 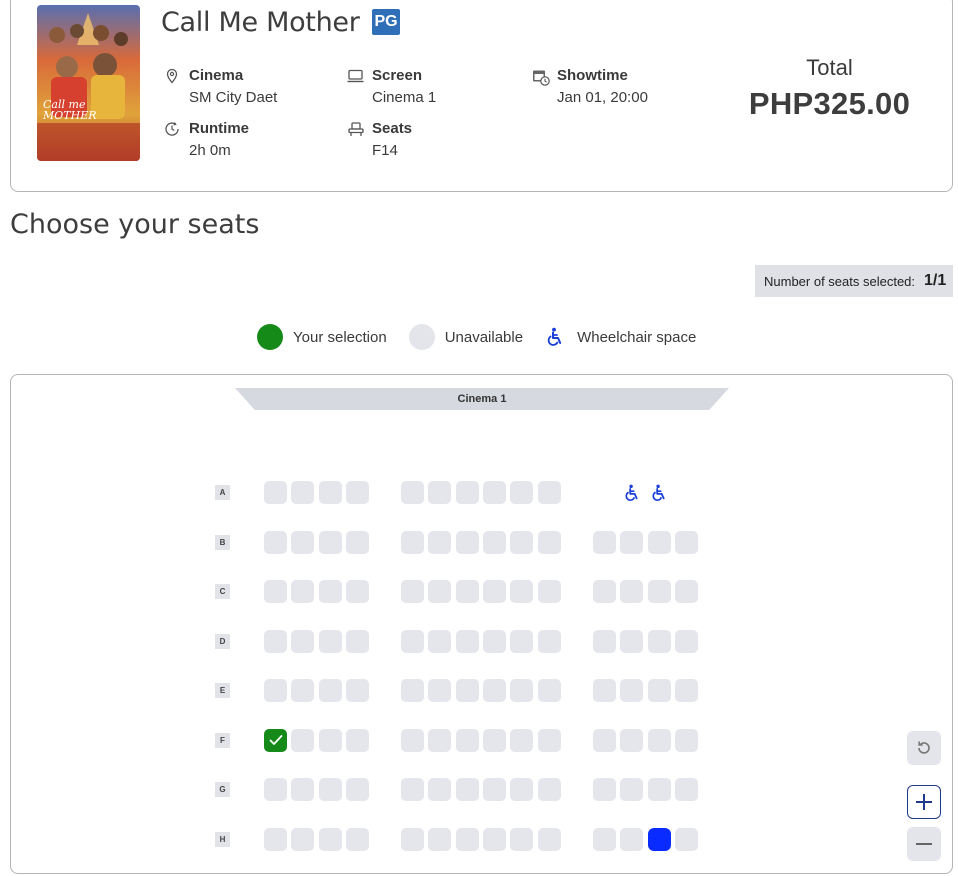 What do you see at coordinates (222, 591) in the screenshot?
I see `row-label-c: C` at bounding box center [222, 591].